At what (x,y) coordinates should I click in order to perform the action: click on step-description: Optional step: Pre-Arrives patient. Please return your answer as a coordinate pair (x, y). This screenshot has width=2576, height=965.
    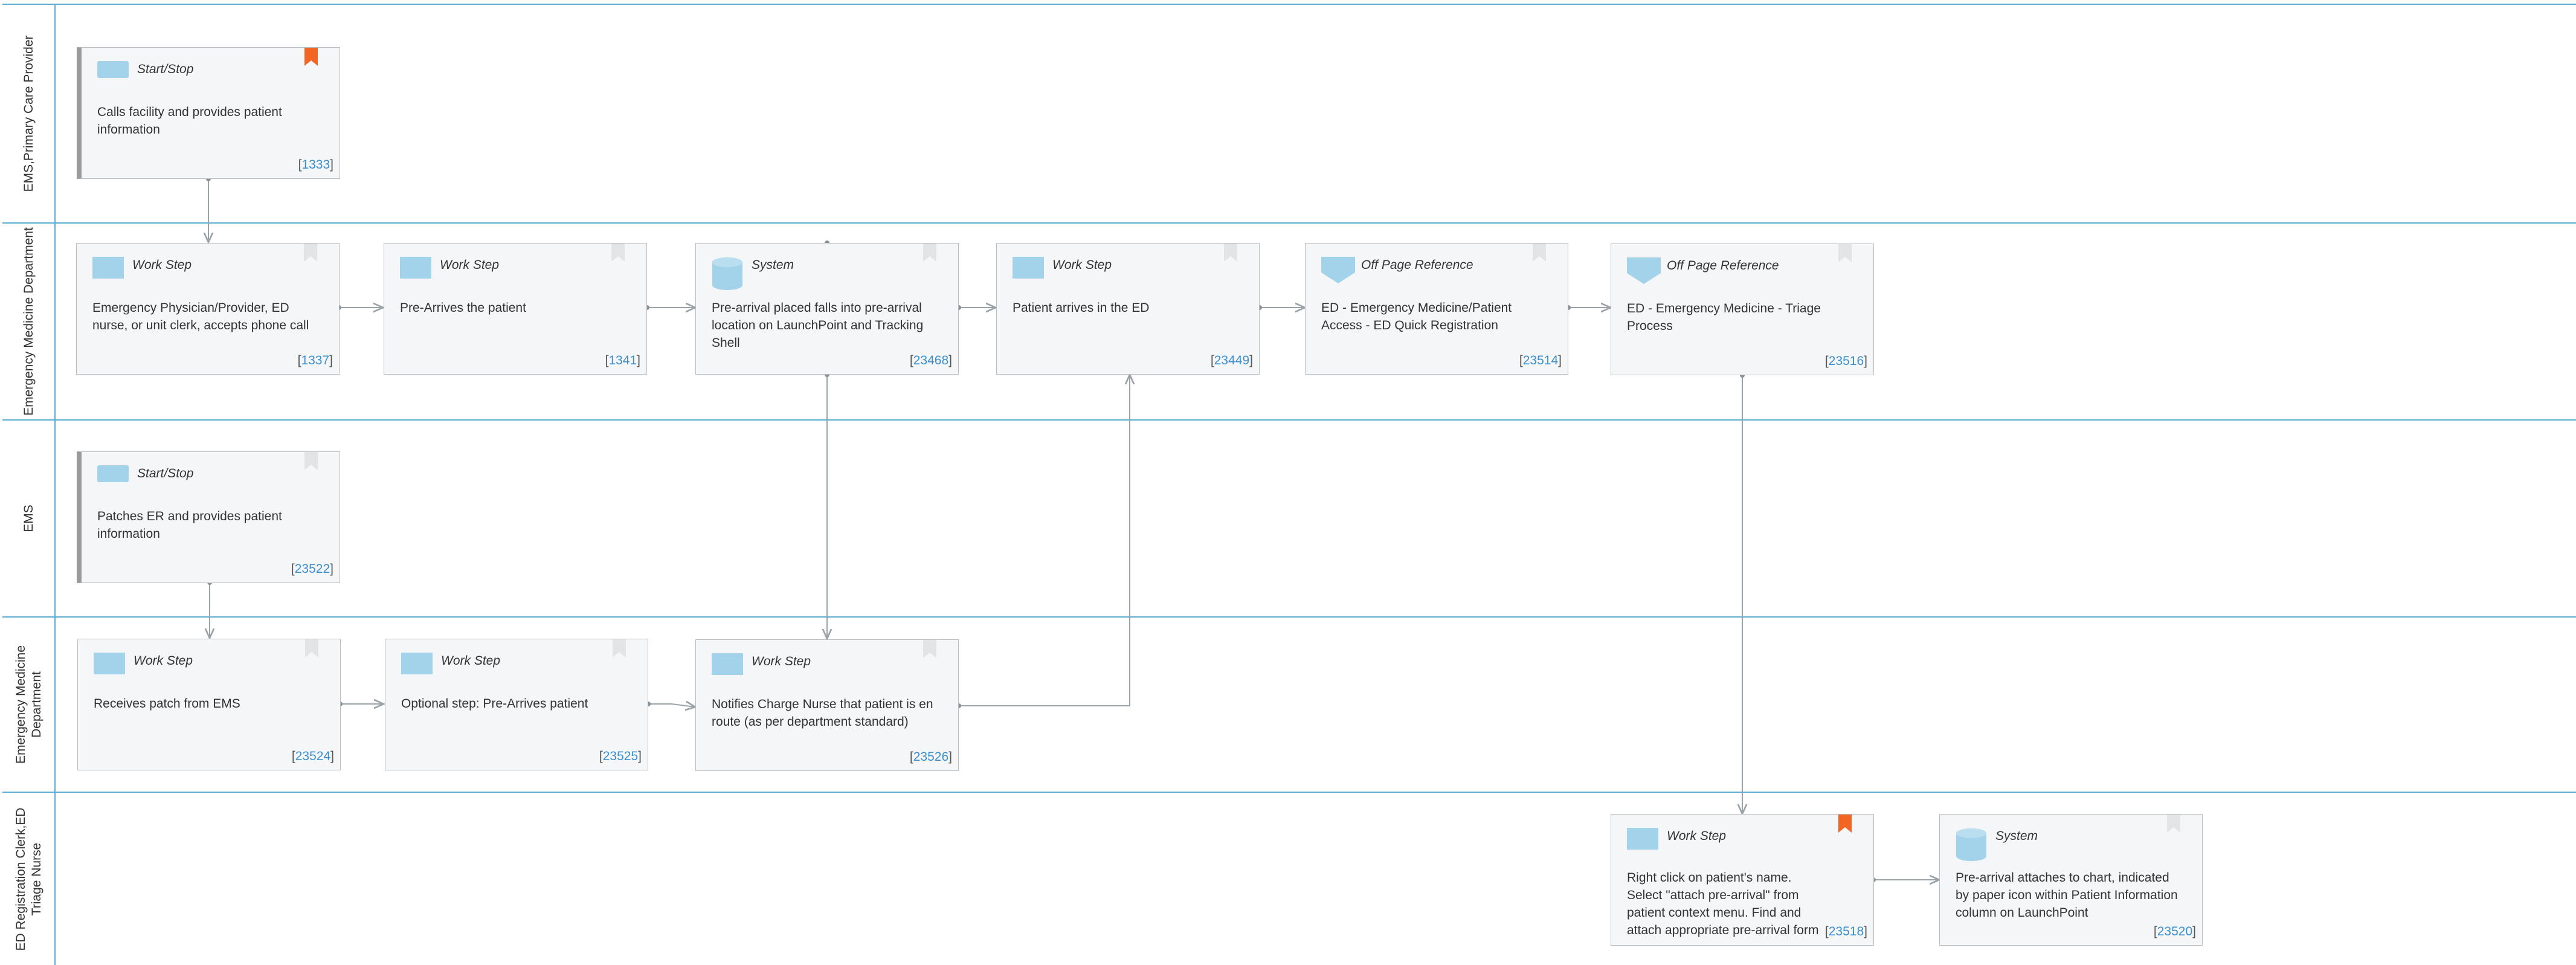
    Looking at the image, I should click on (494, 704).